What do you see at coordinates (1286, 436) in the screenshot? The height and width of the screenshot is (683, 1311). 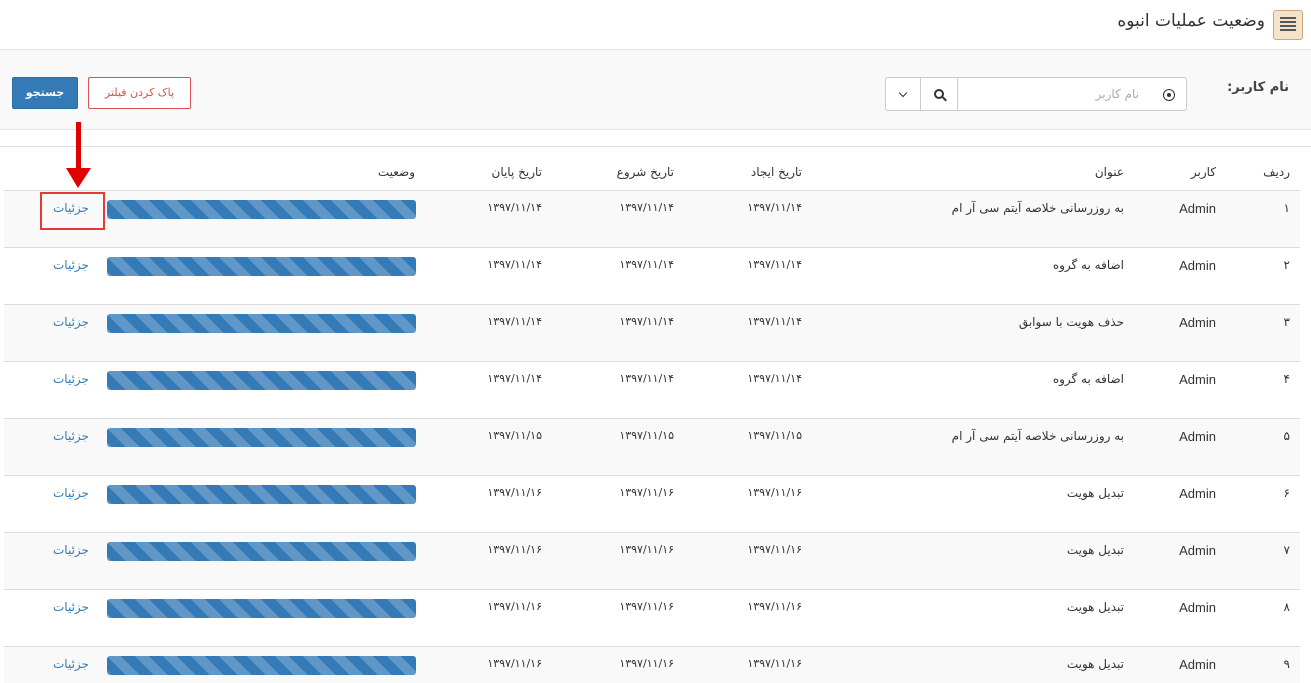 I see `row-index: ۵` at bounding box center [1286, 436].